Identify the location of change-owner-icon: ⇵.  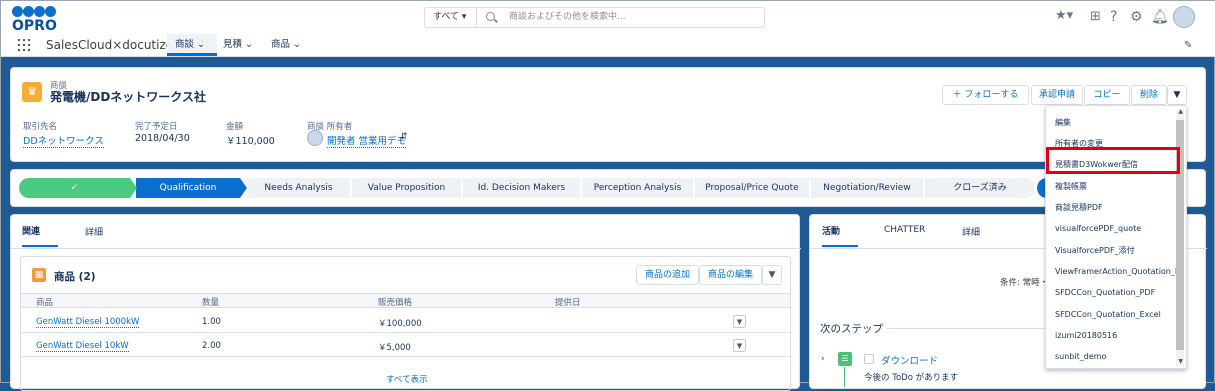
(404, 137).